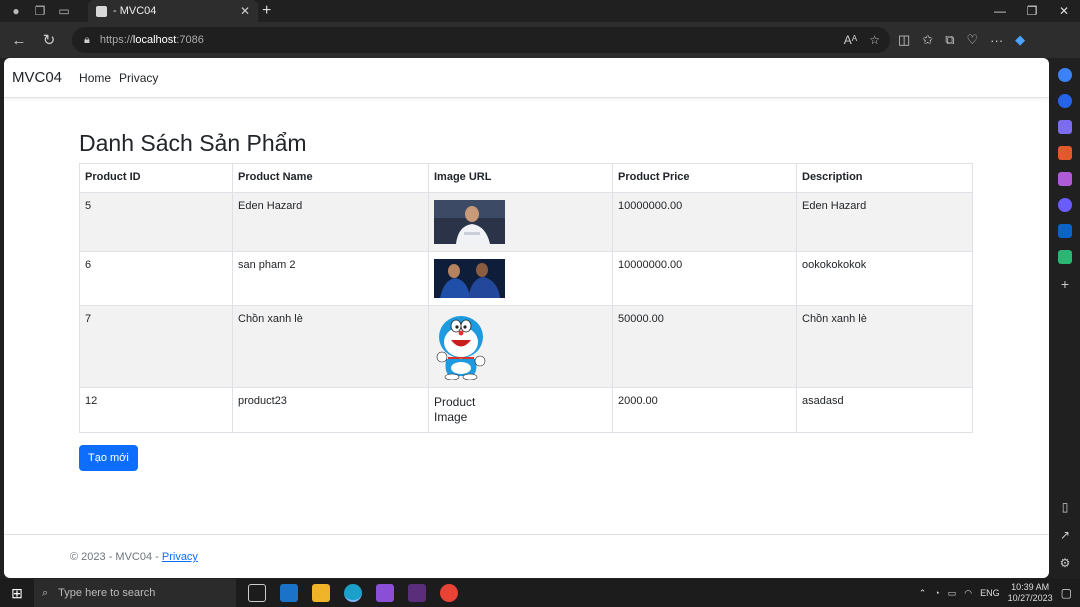 This screenshot has height=607, width=1080. I want to click on workspaces-icon: ❐, so click(40, 11).